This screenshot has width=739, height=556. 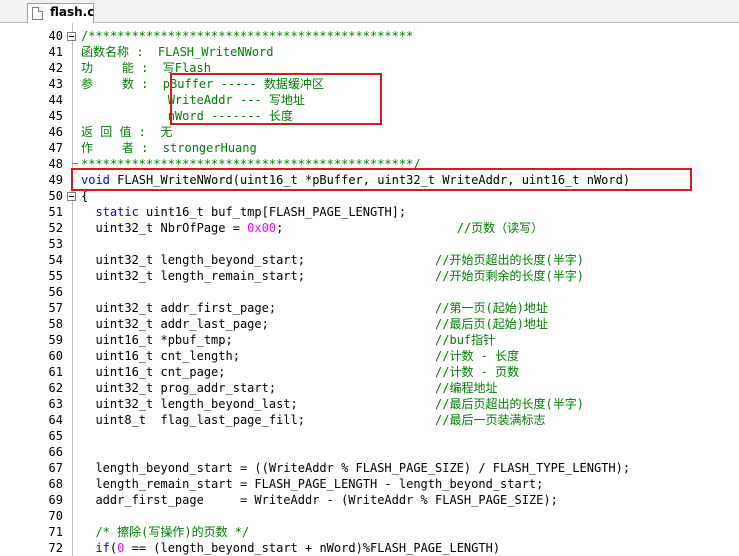 I want to click on code-token: uint32_t addr_last_page;, so click(x=258, y=324).